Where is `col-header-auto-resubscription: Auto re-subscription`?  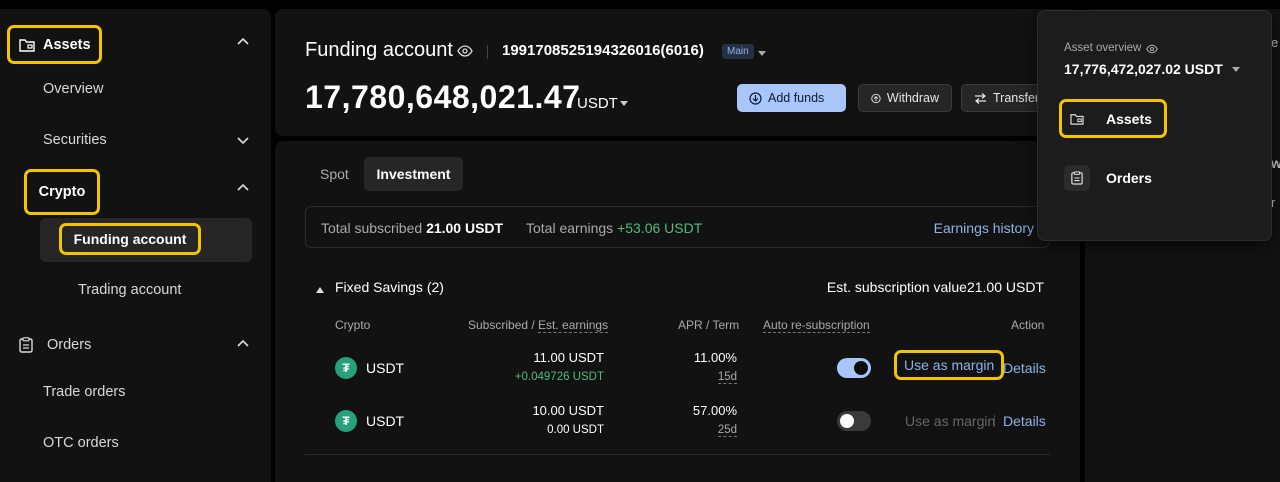 col-header-auto-resubscription: Auto re-subscription is located at coordinates (816, 325).